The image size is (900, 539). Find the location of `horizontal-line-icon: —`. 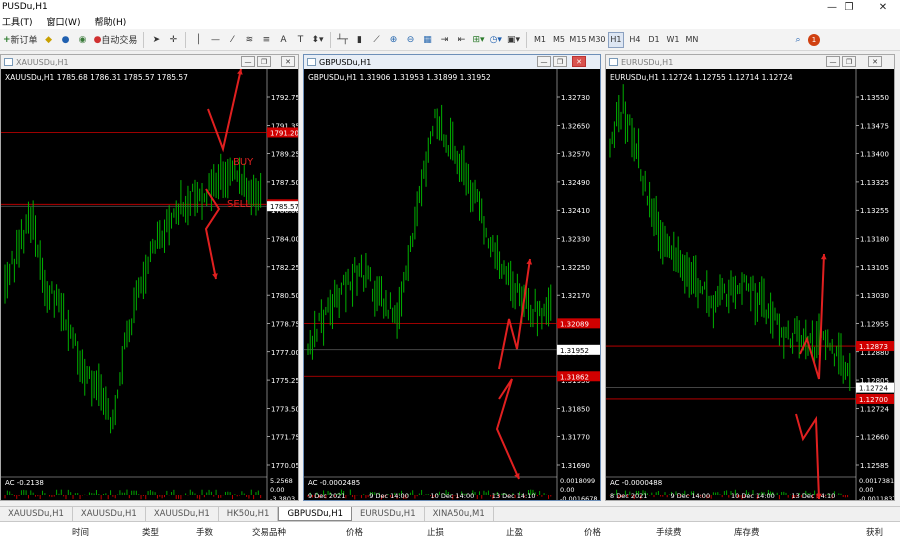

horizontal-line-icon: — is located at coordinates (215, 40).